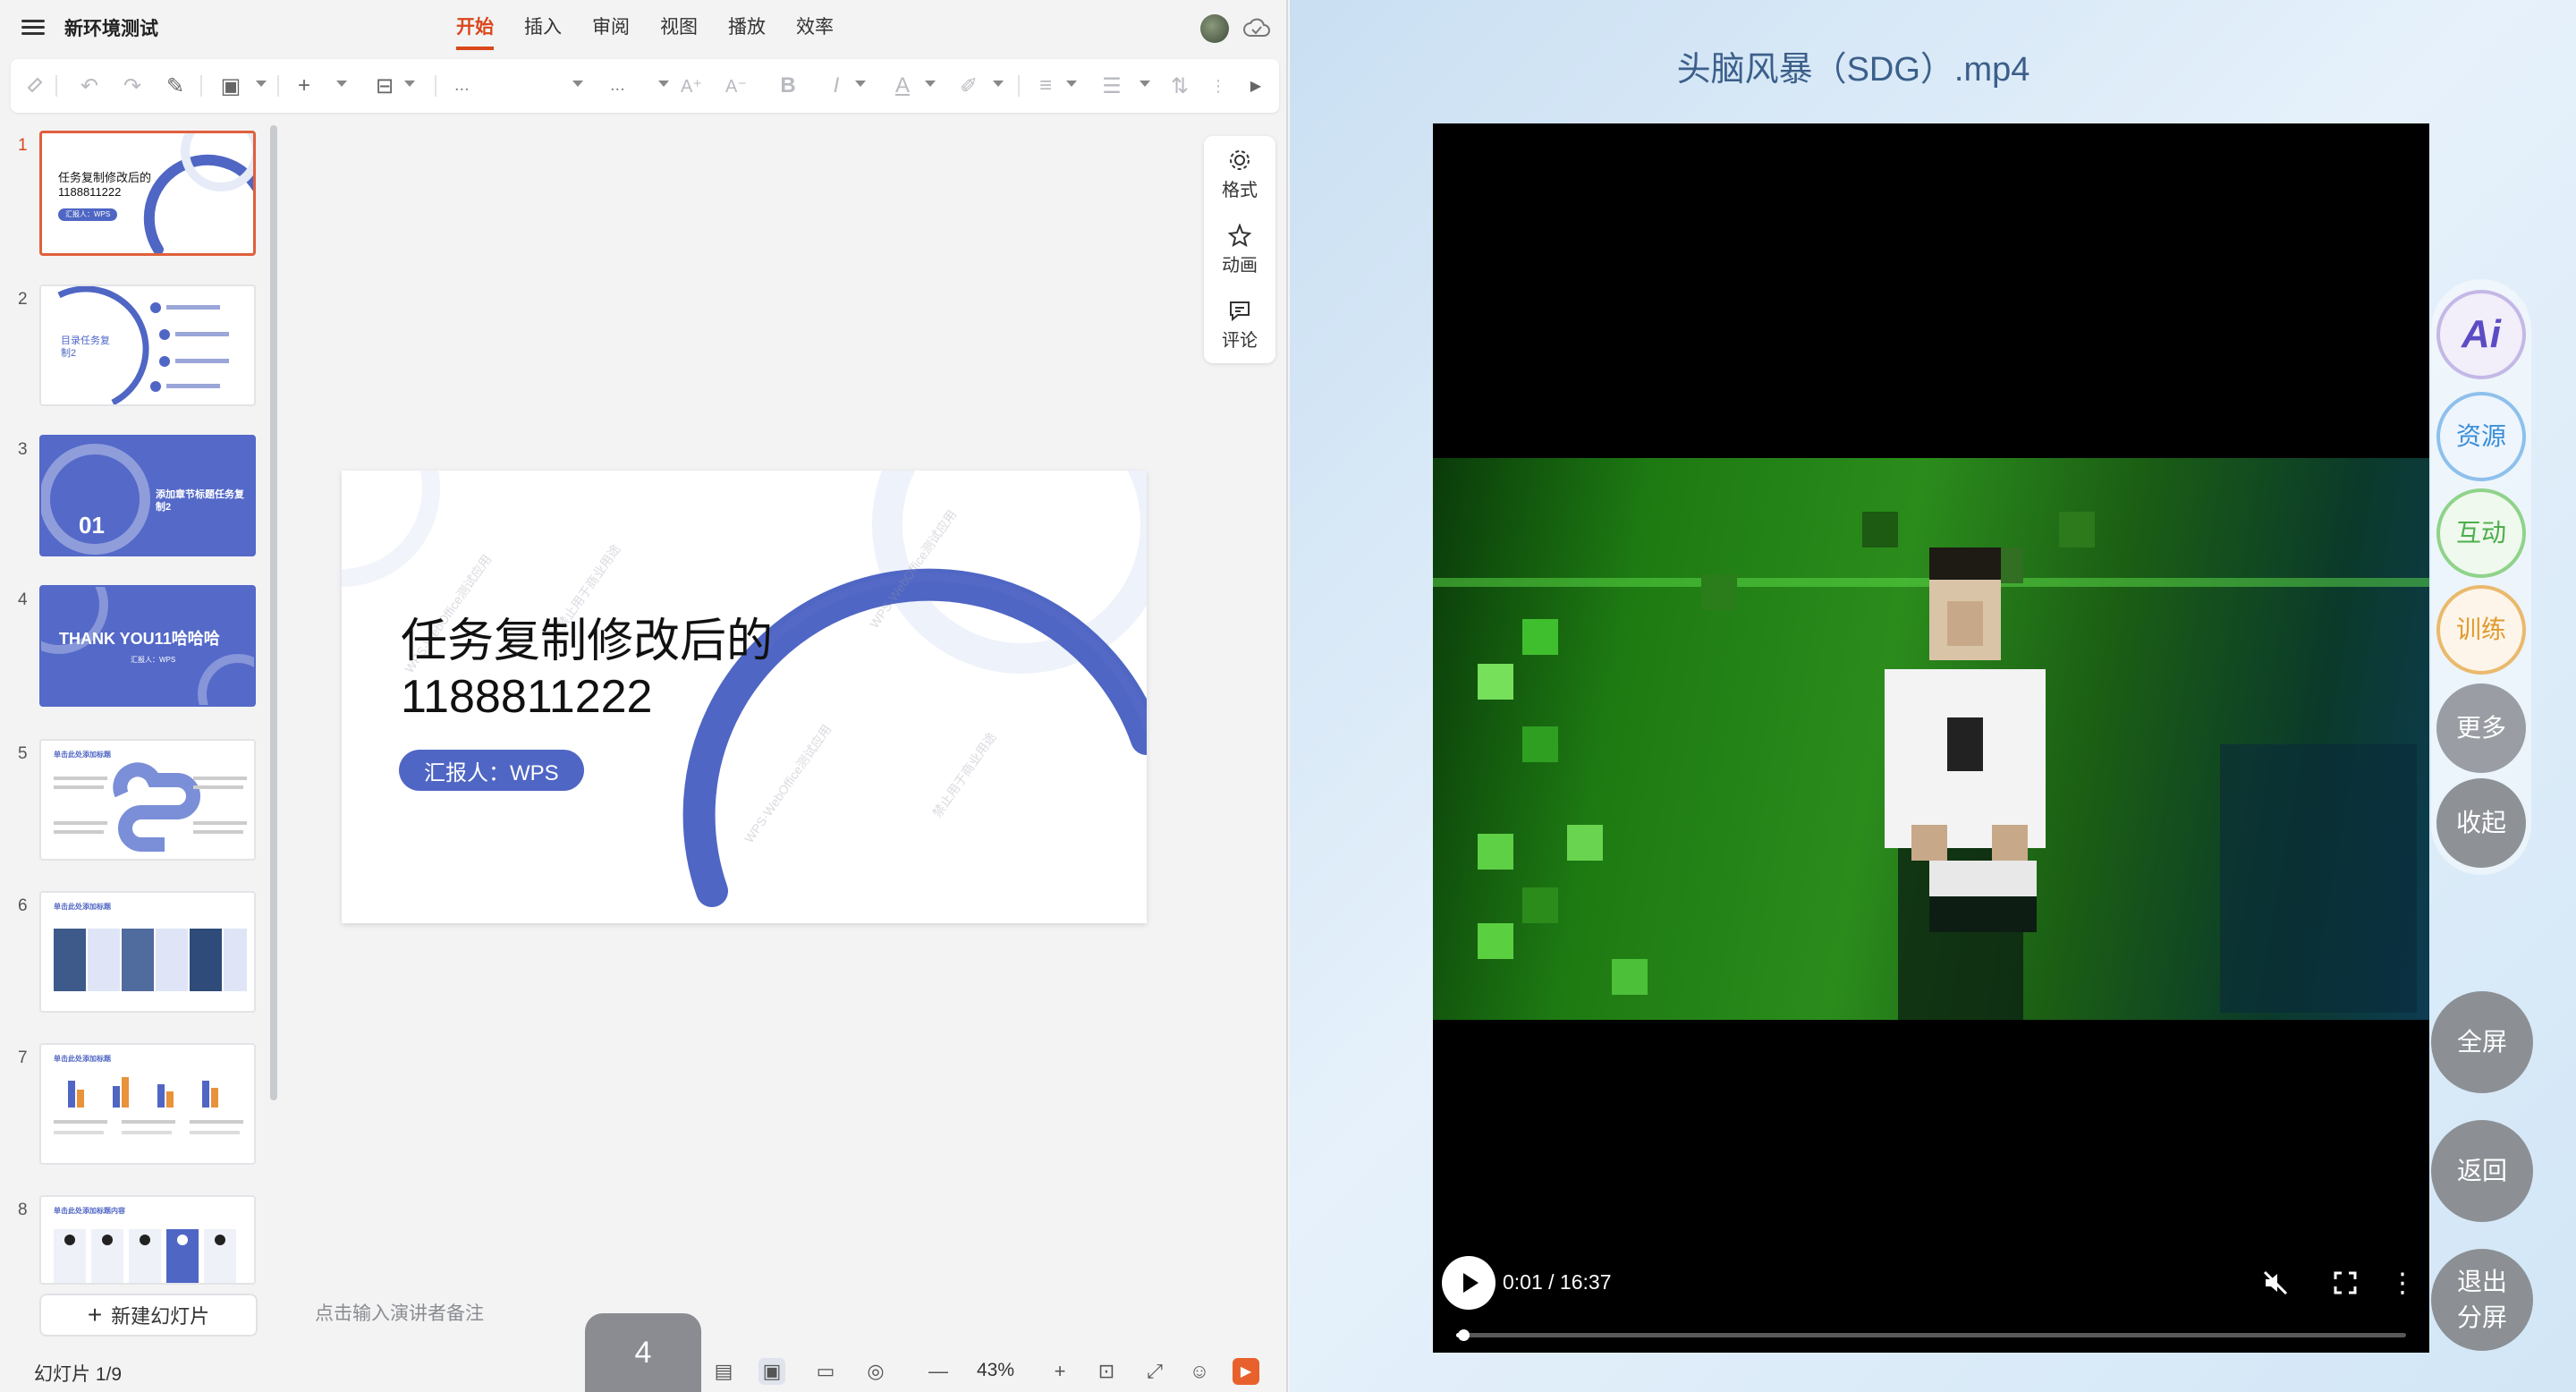 Image resolution: width=2576 pixels, height=1392 pixels. What do you see at coordinates (825, 1371) in the screenshot?
I see `reading-view-icon: ▭` at bounding box center [825, 1371].